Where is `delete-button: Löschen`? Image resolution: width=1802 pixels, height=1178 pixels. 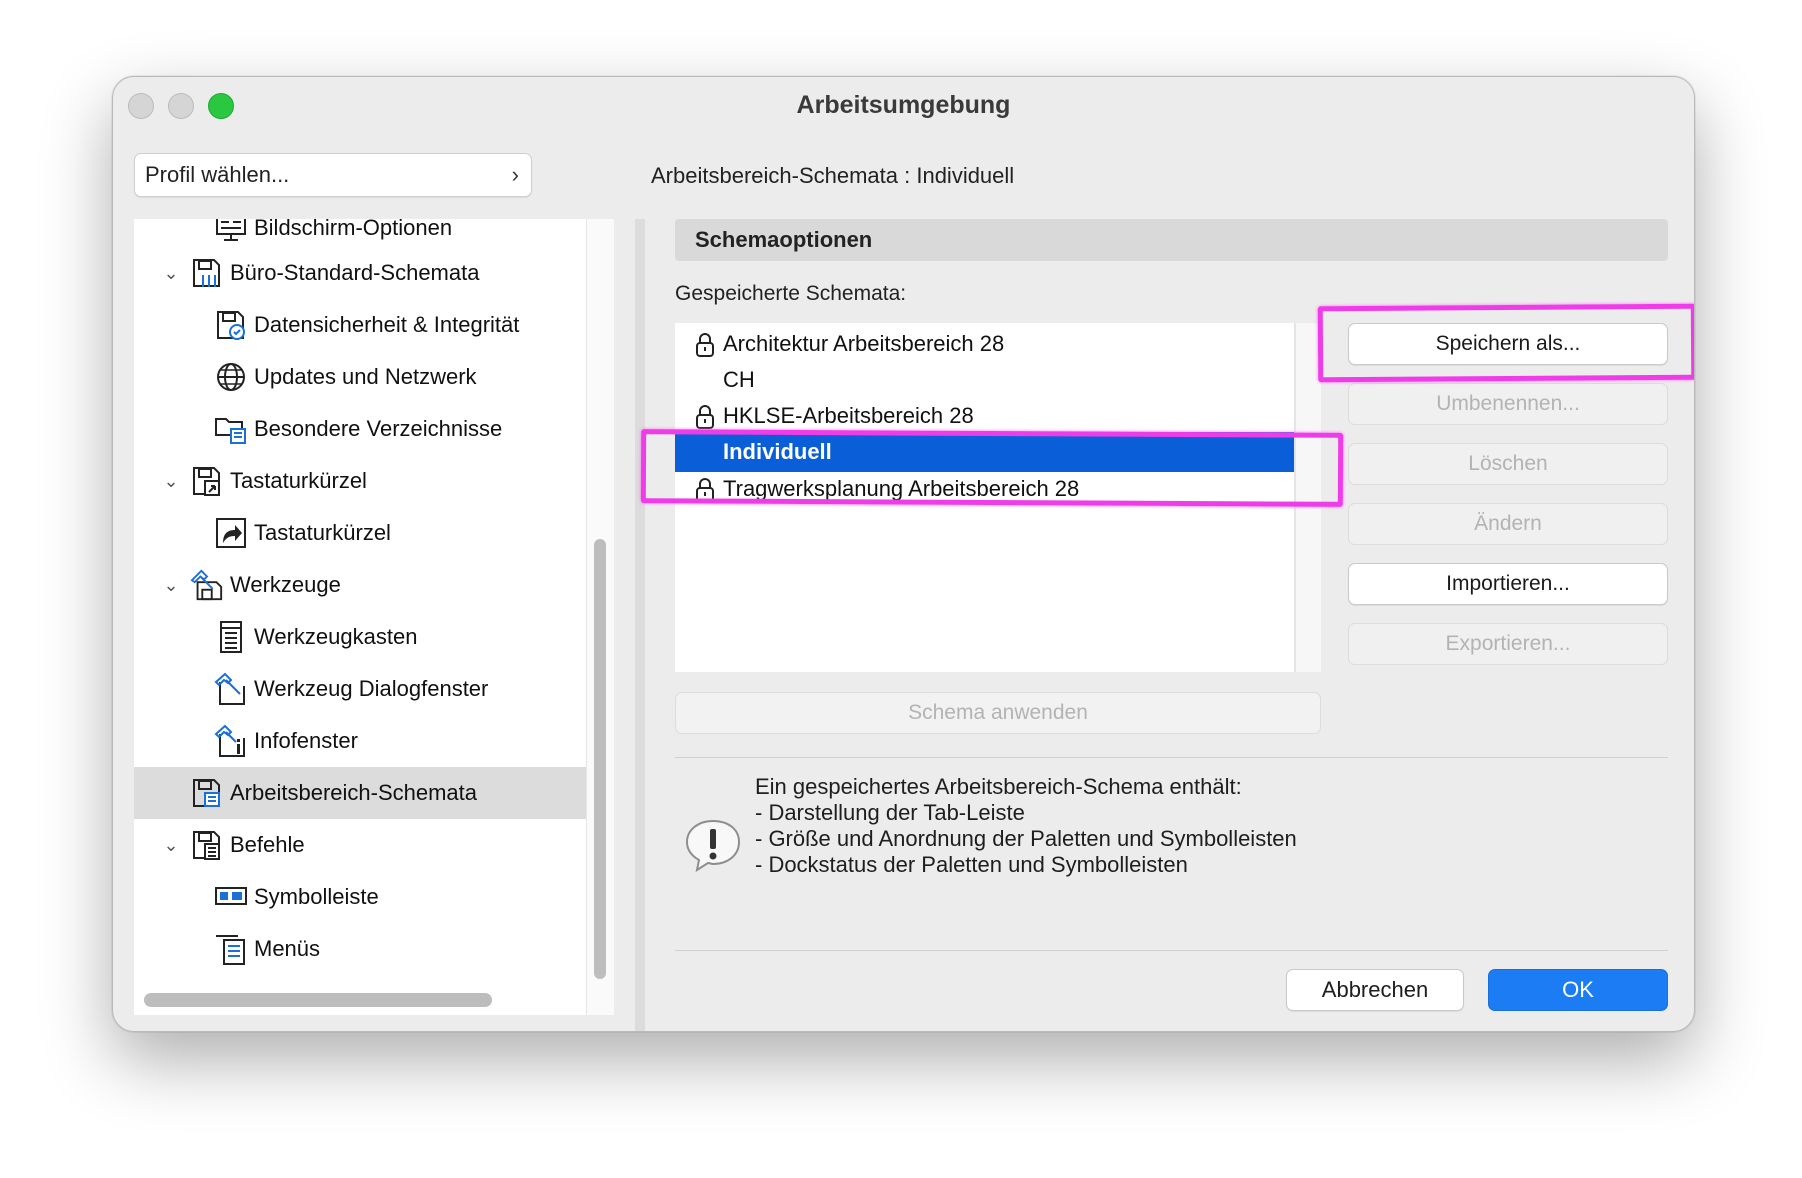 delete-button: Löschen is located at coordinates (1508, 464).